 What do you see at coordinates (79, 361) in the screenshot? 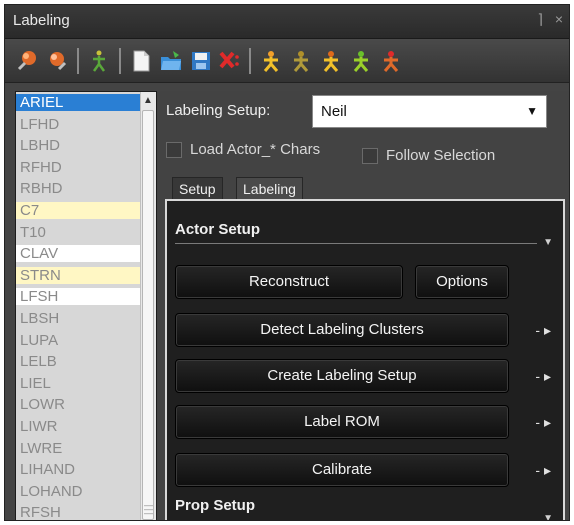
I see `marker-list-item: LELB` at bounding box center [79, 361].